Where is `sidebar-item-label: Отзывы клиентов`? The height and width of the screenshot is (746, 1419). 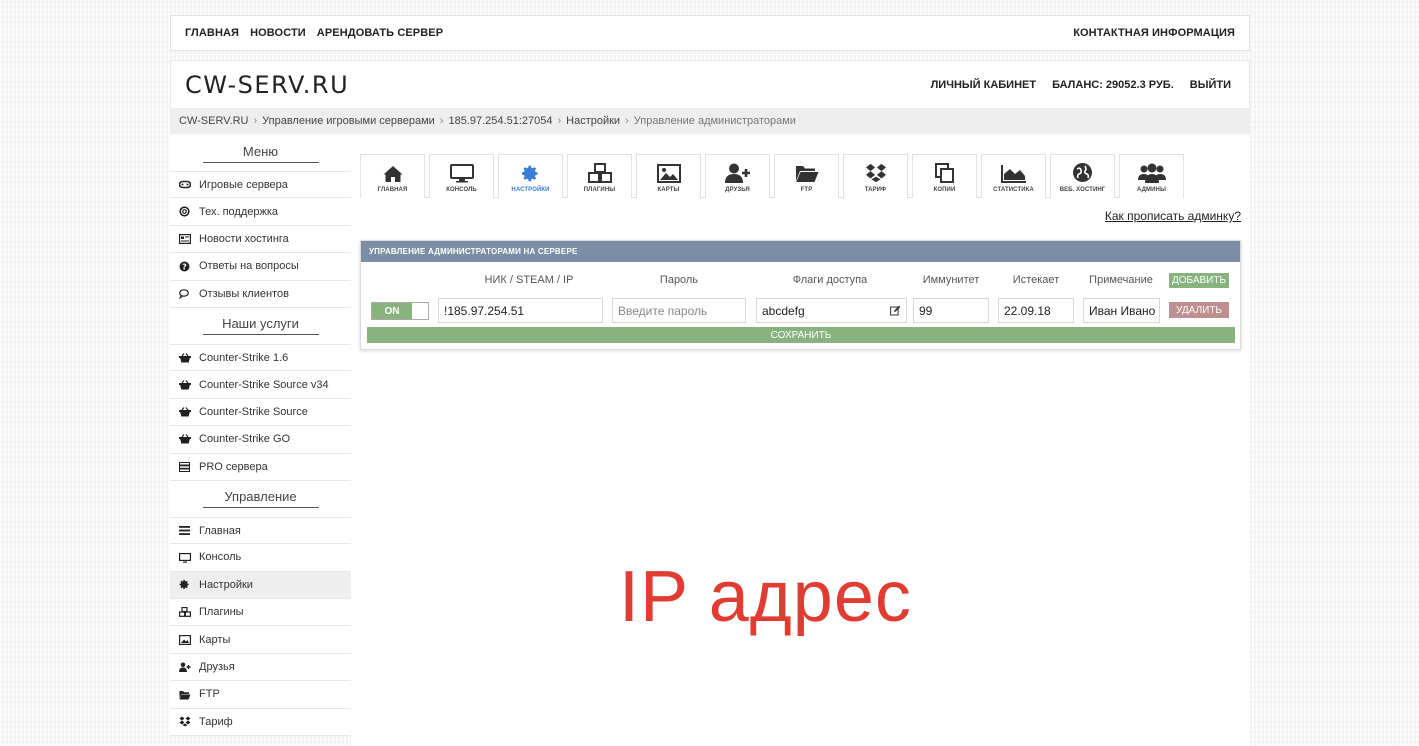 sidebar-item-label: Отзывы клиентов is located at coordinates (244, 293).